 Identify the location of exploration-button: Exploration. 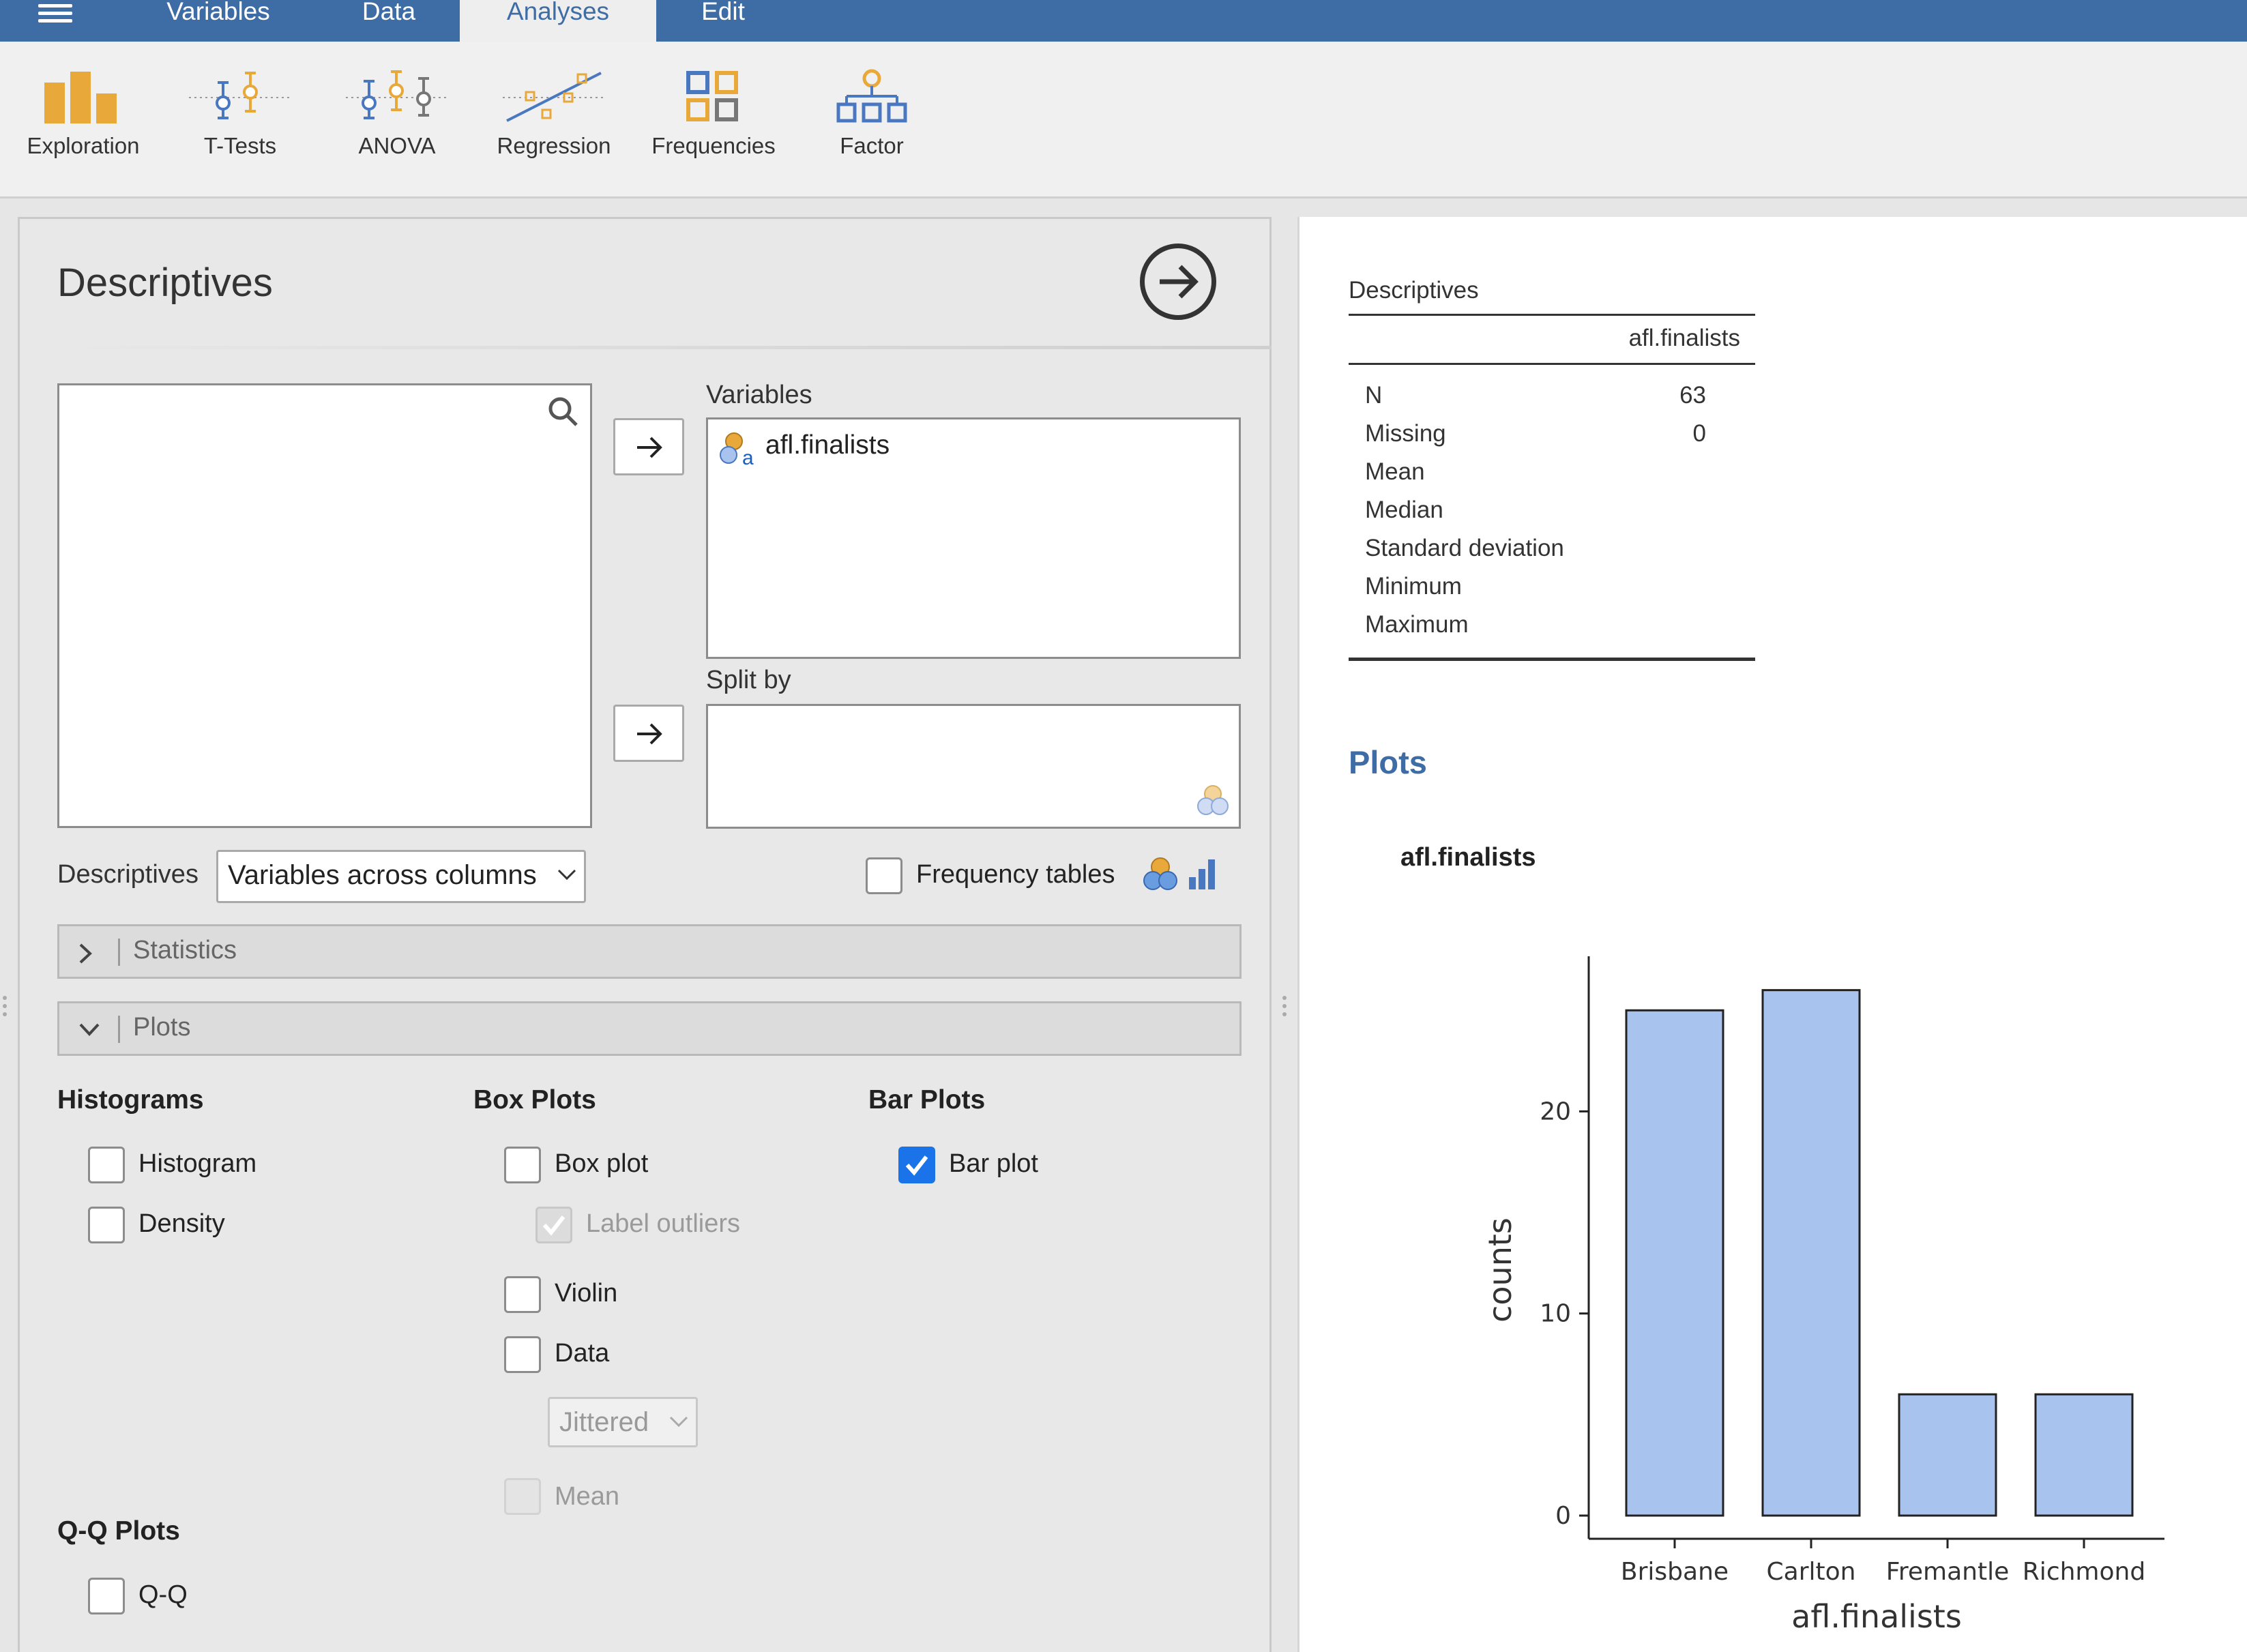
(83, 127).